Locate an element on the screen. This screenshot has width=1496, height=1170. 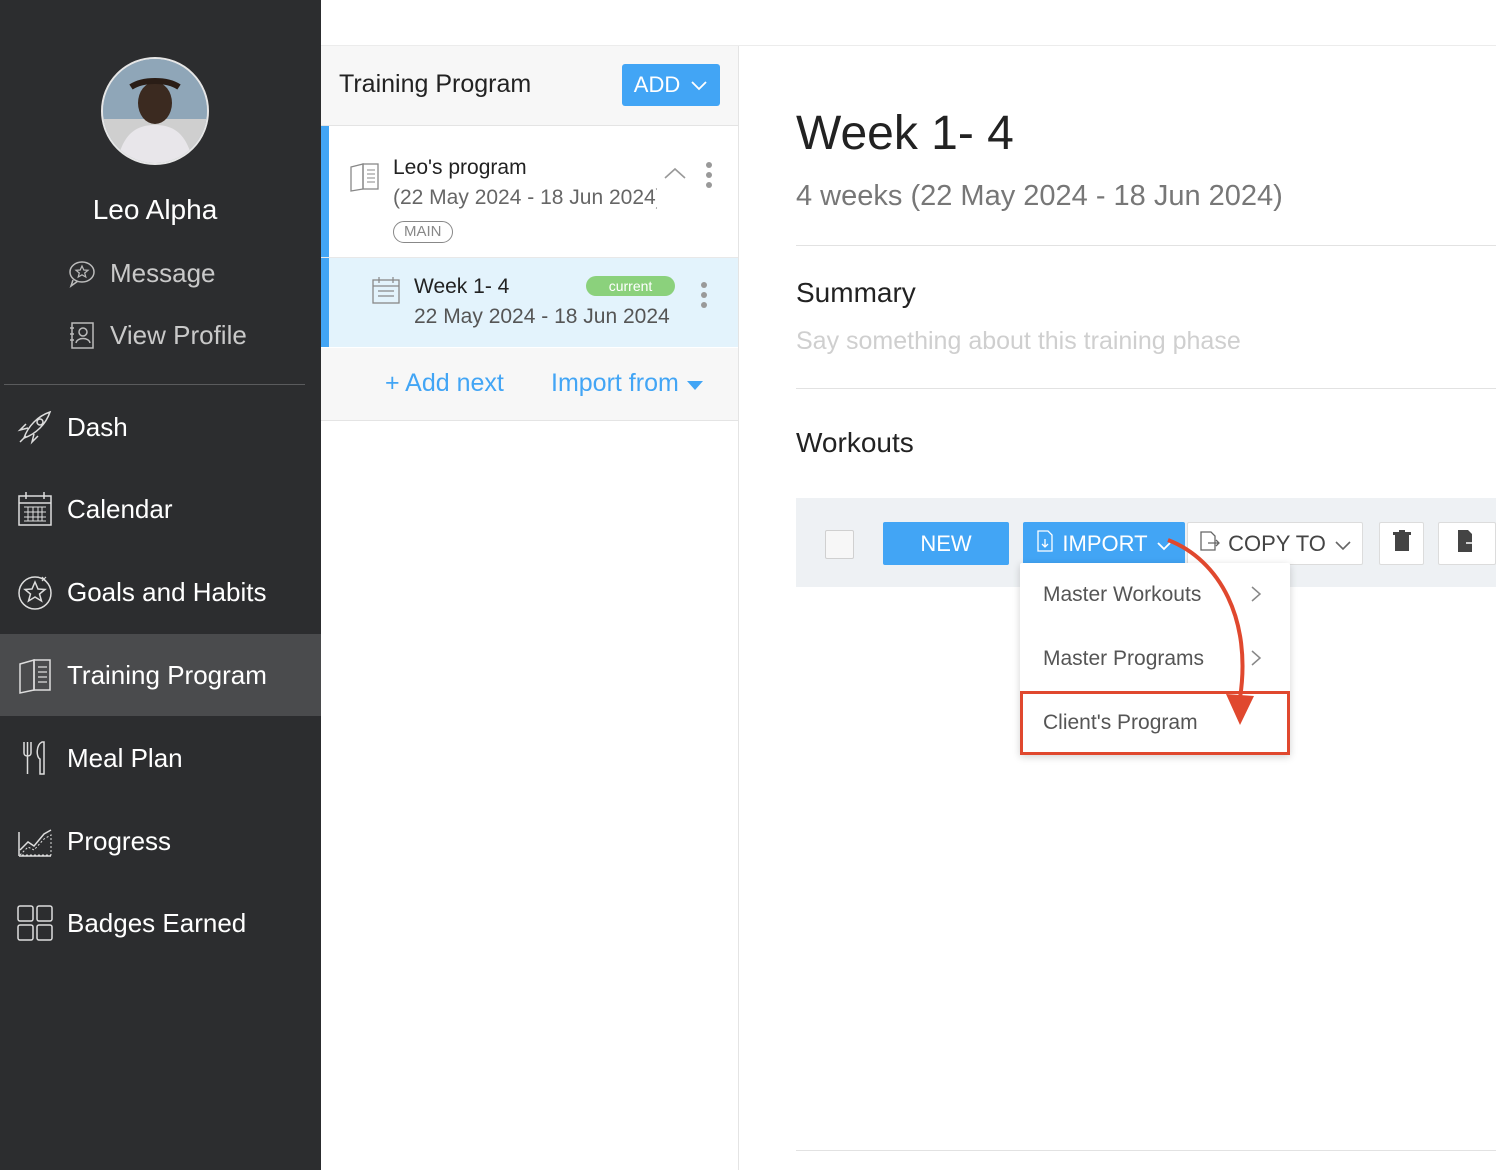
nav-item-goals-and-habits: Goals and Habits is located at coordinates (160, 592).